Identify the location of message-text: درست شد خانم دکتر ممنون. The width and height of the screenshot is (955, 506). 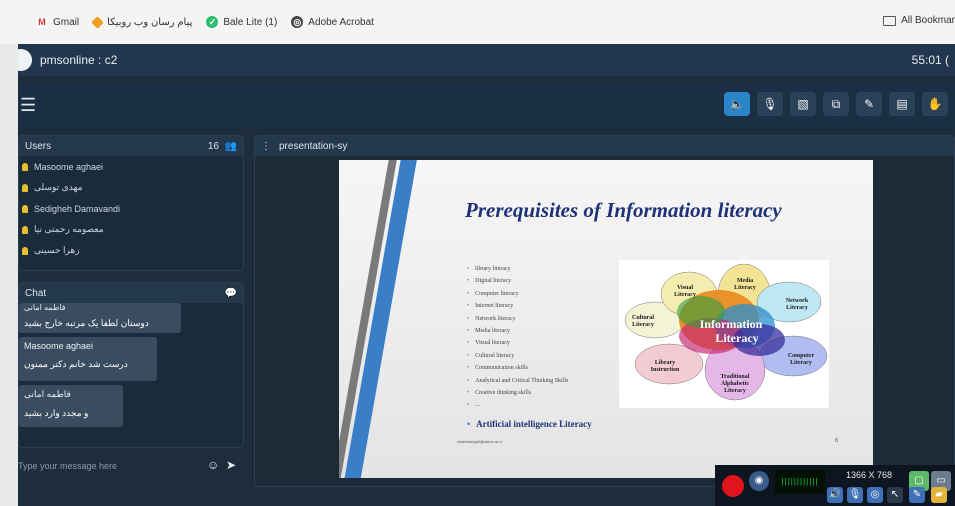
(76, 364).